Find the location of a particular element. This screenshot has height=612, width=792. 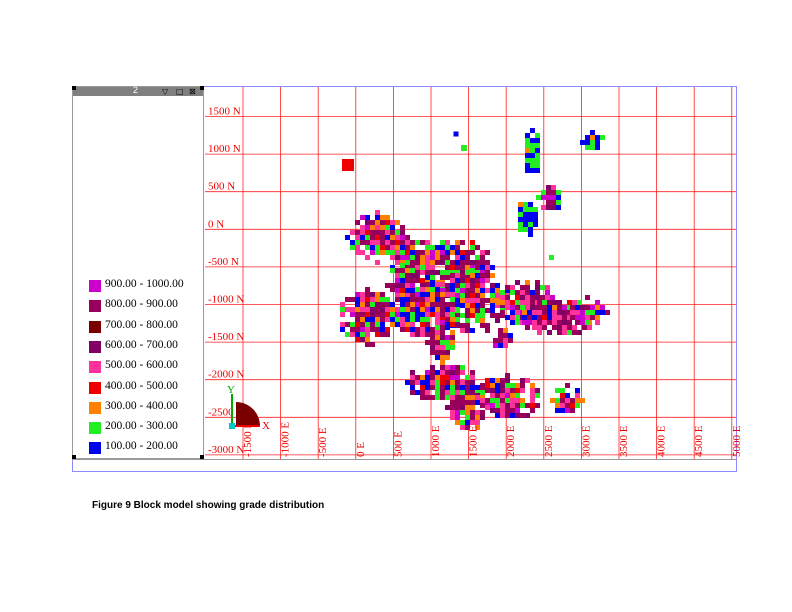

legend-panel-titlebar: 2 ▽ □ ⊠ is located at coordinates (138, 90).